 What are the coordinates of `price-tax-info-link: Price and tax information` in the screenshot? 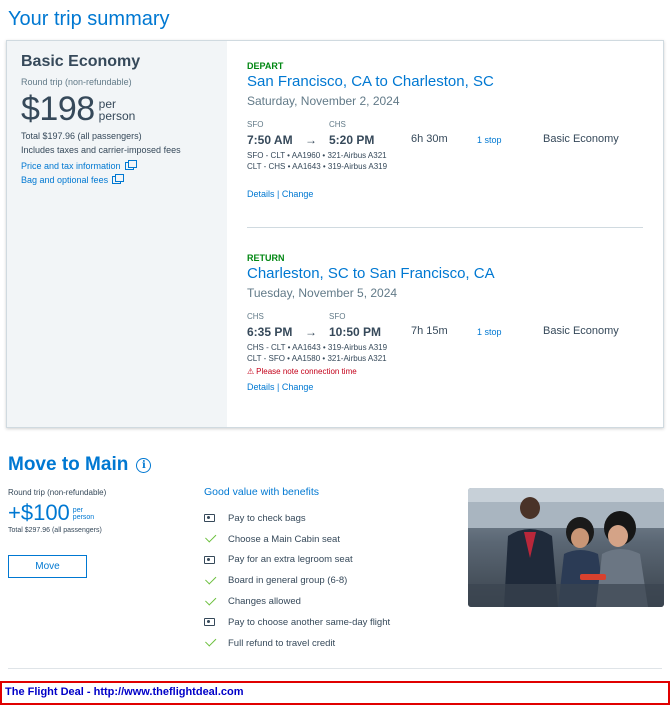 It's located at (117, 165).